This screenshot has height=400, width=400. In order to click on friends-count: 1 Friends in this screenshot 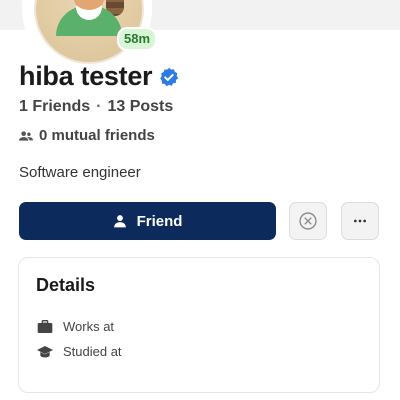, I will do `click(54, 106)`.